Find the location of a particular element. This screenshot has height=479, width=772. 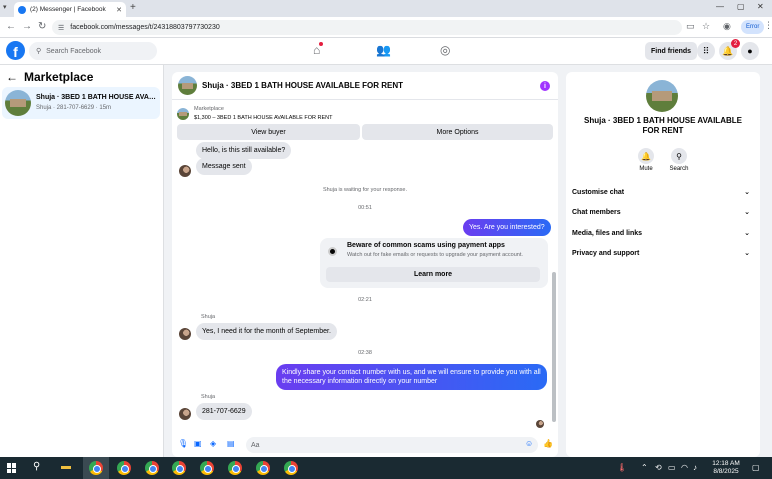

tune-icon: ☰ is located at coordinates (61, 28).